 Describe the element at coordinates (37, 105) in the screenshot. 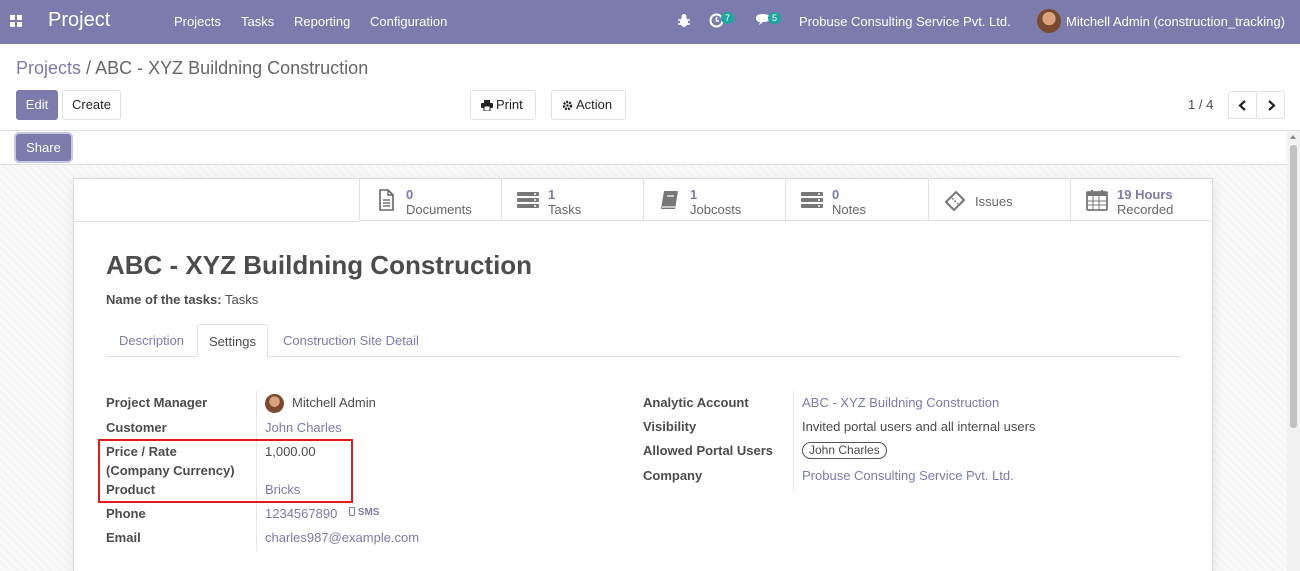

I see `edit-button: Edit` at that location.